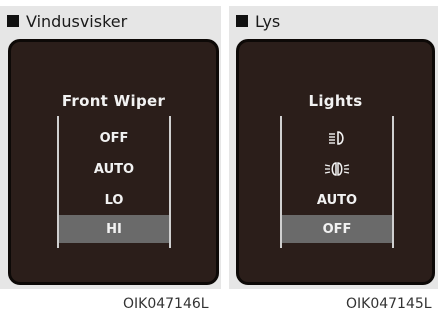  I want to click on lights-figure-code: OIK047145L, so click(389, 304).